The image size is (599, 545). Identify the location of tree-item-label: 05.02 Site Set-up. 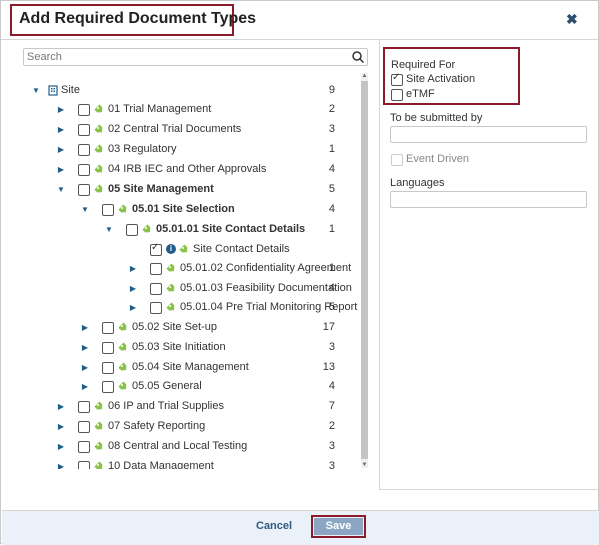
(175, 327).